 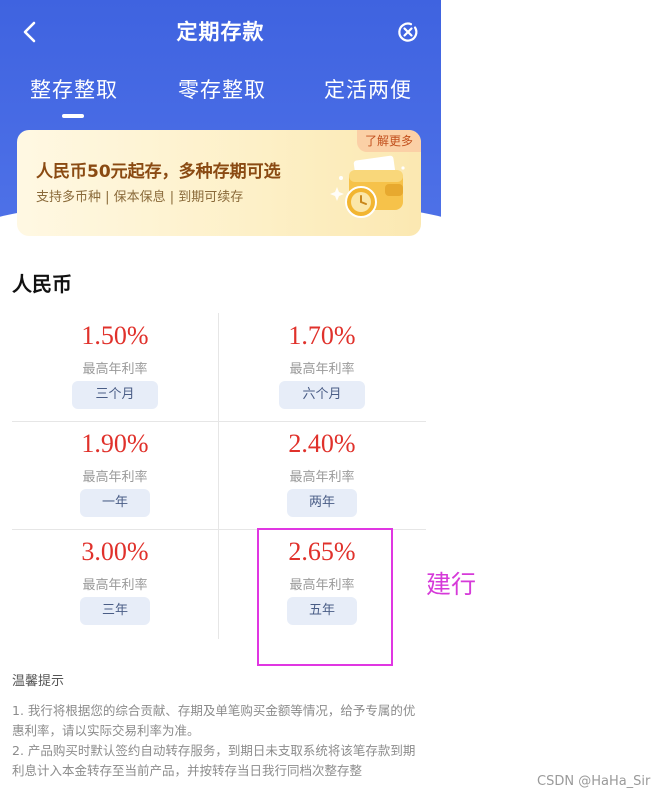 I want to click on term-badge: 两年, so click(x=322, y=503).